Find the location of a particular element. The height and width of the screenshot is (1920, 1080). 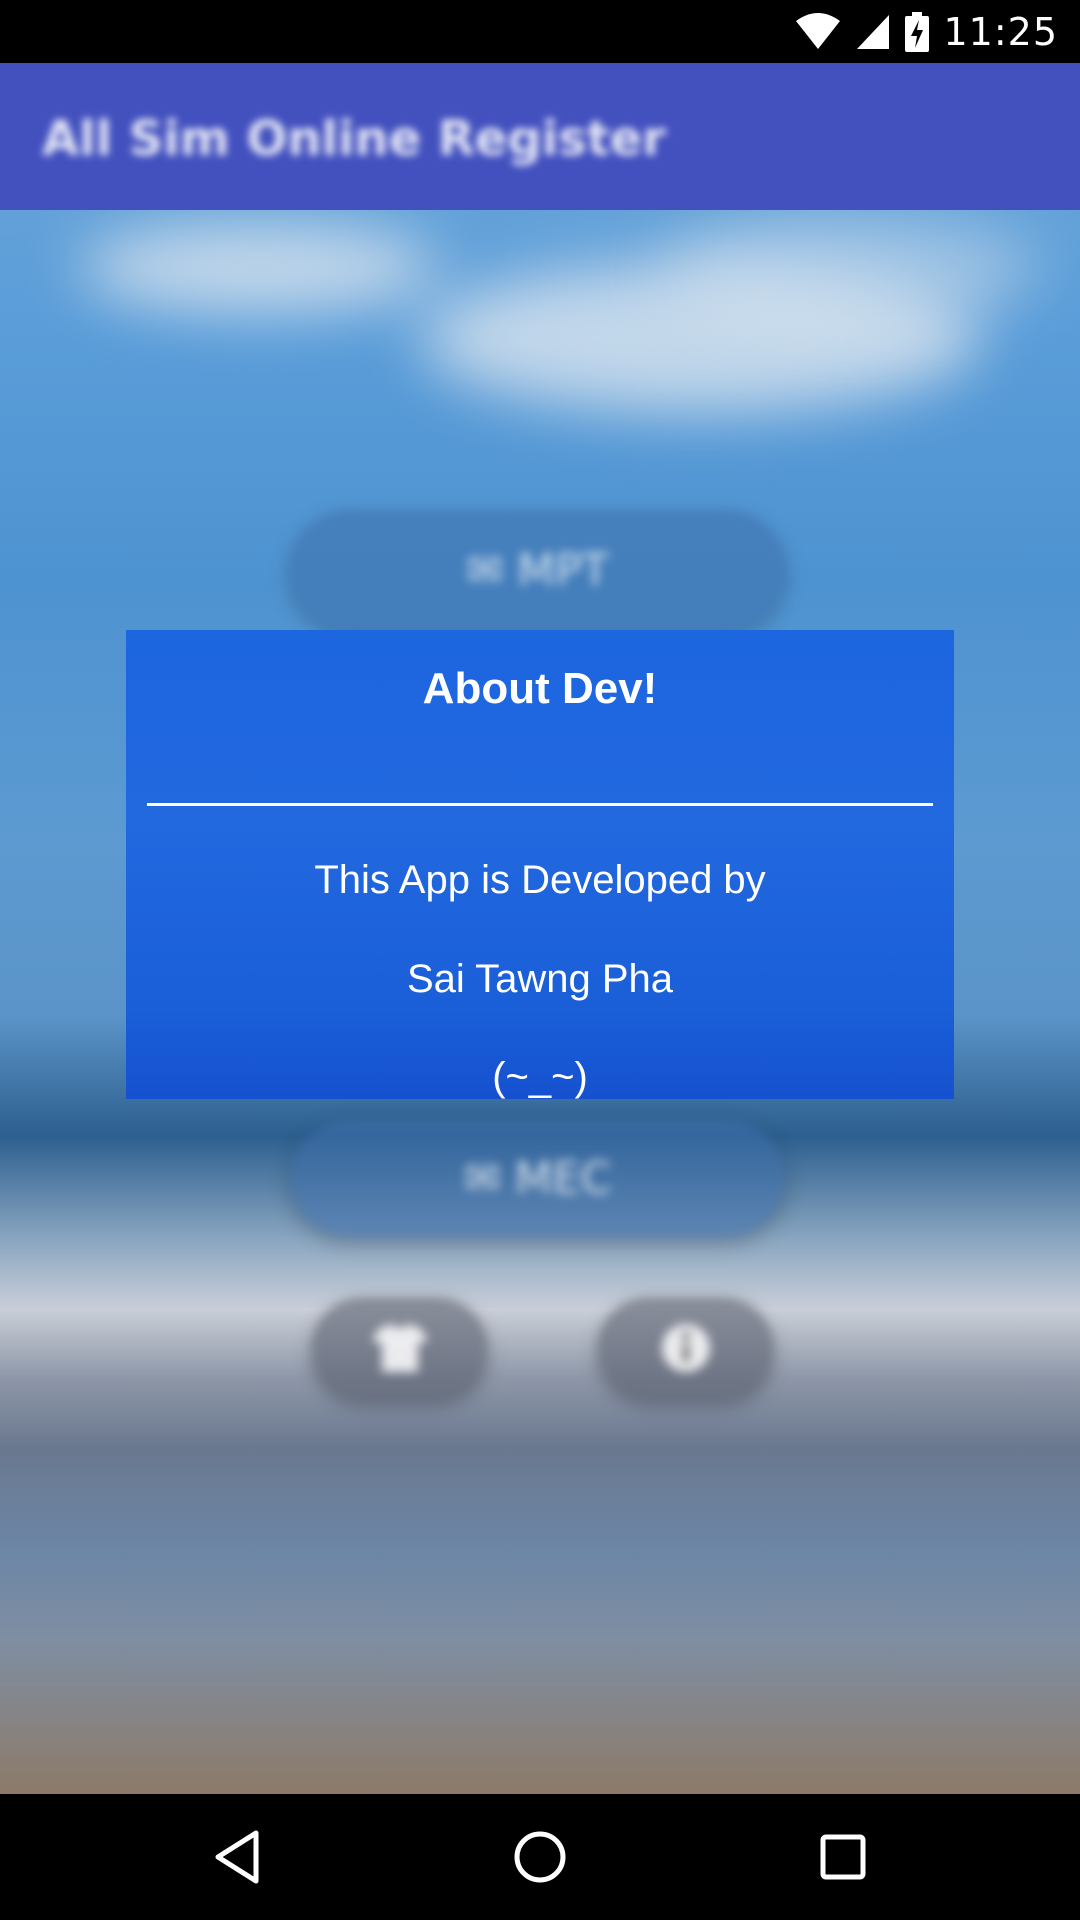

home-button is located at coordinates (540, 1857).